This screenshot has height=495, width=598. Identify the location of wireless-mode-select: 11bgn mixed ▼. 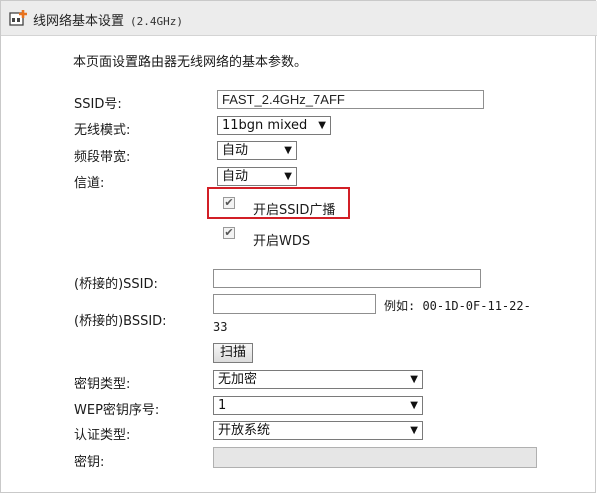
(274, 125).